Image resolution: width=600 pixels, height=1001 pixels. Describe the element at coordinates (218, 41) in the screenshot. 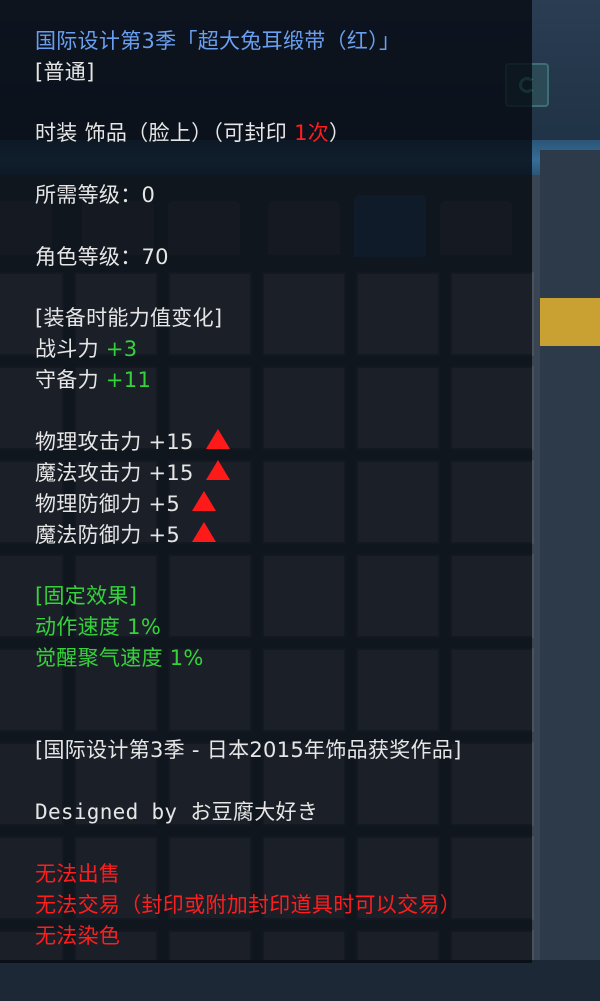

I see `item-name: 国际设计第3季「超大兔耳缎带（红）」` at that location.